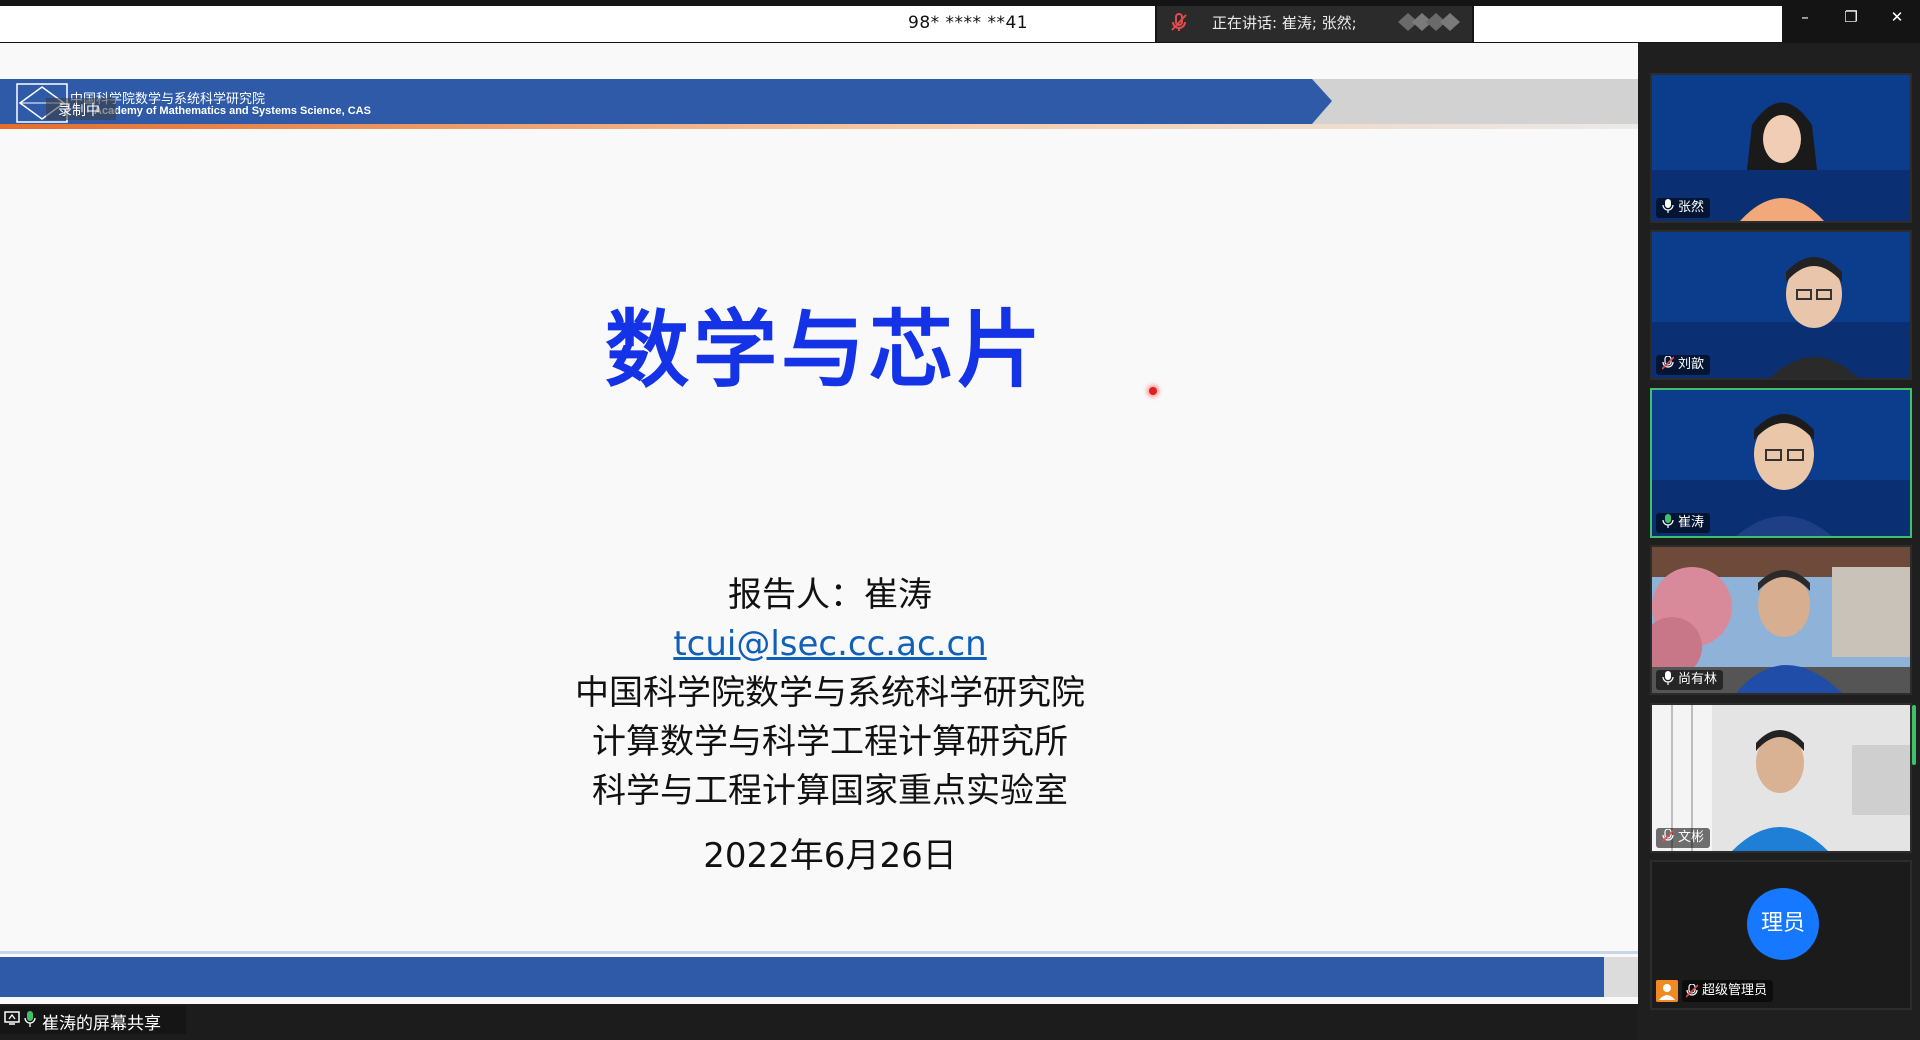  I want to click on host-user-icon, so click(1667, 991).